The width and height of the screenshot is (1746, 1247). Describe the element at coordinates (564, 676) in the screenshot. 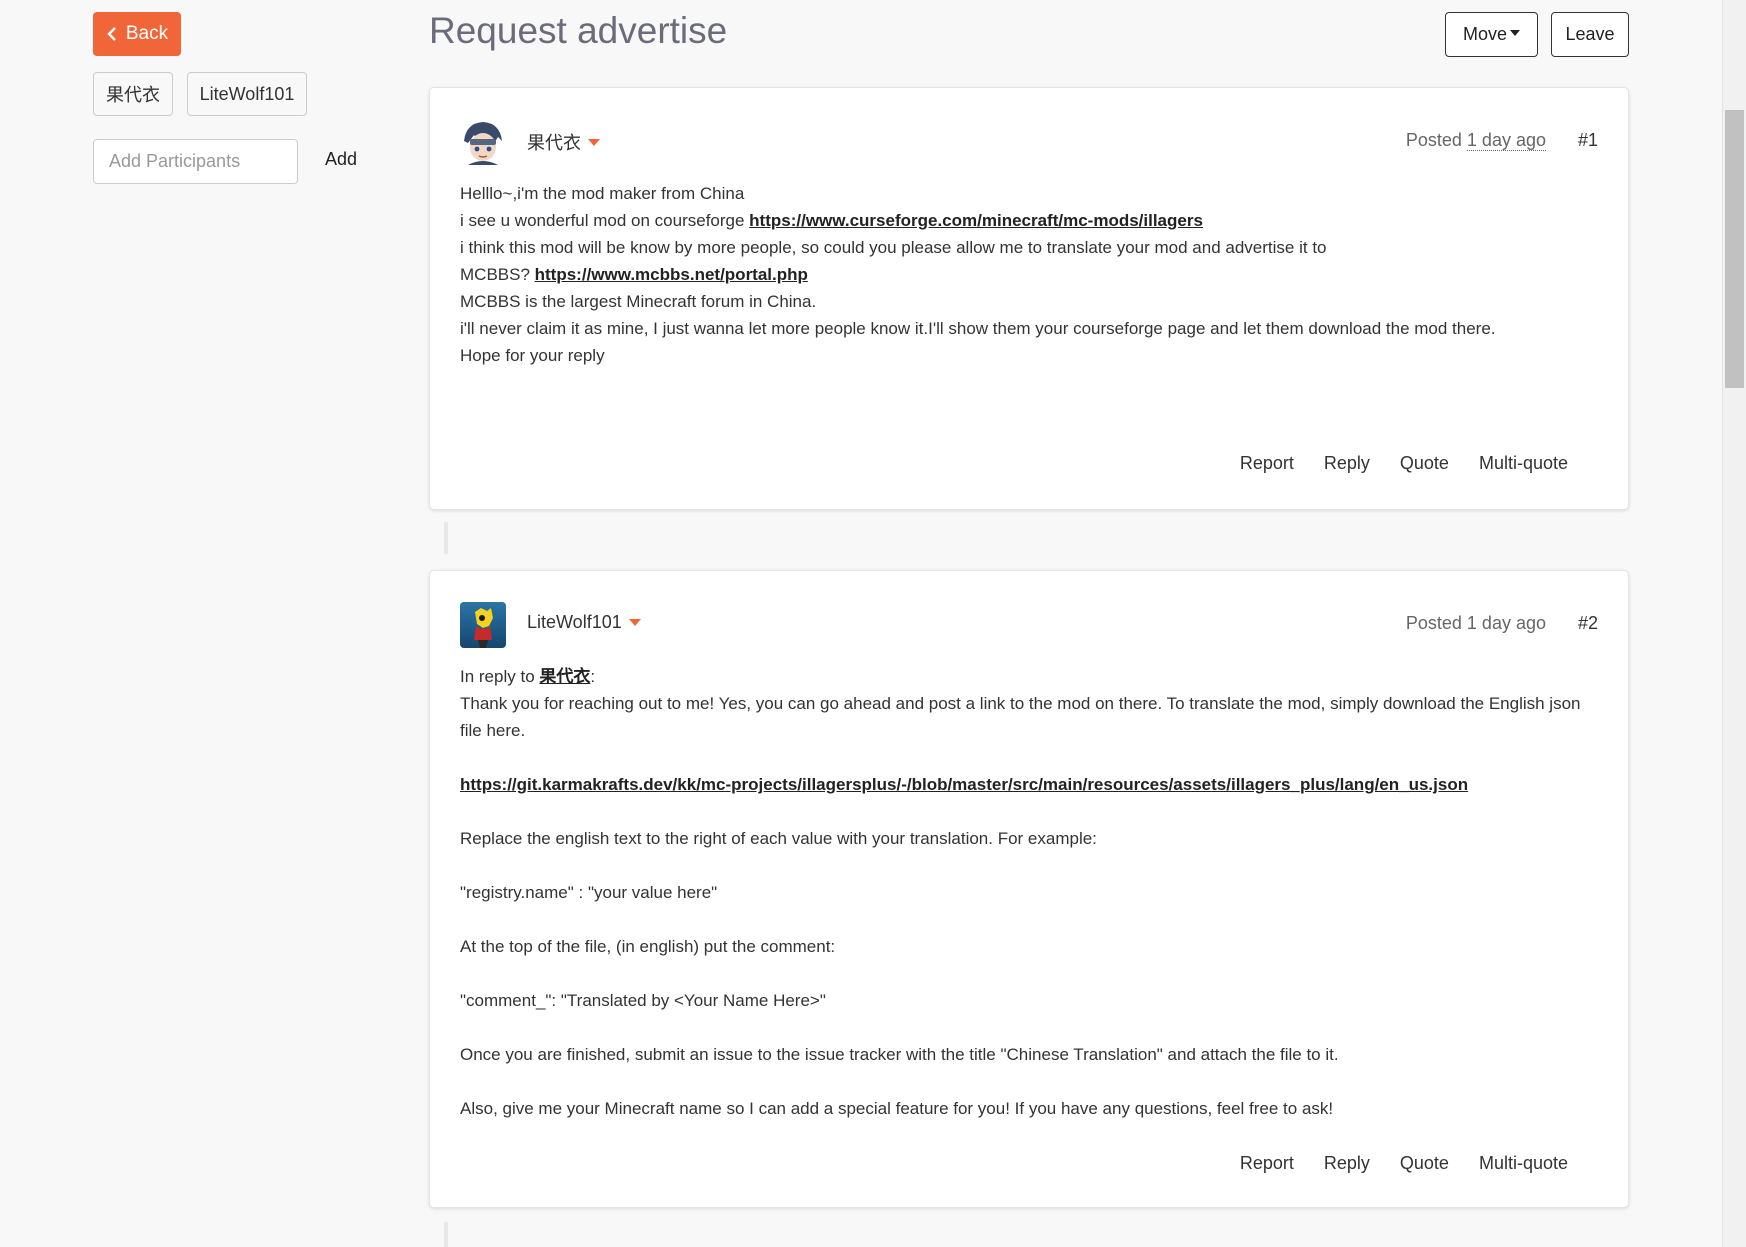

I see `reply-user-link: 果代衣` at that location.